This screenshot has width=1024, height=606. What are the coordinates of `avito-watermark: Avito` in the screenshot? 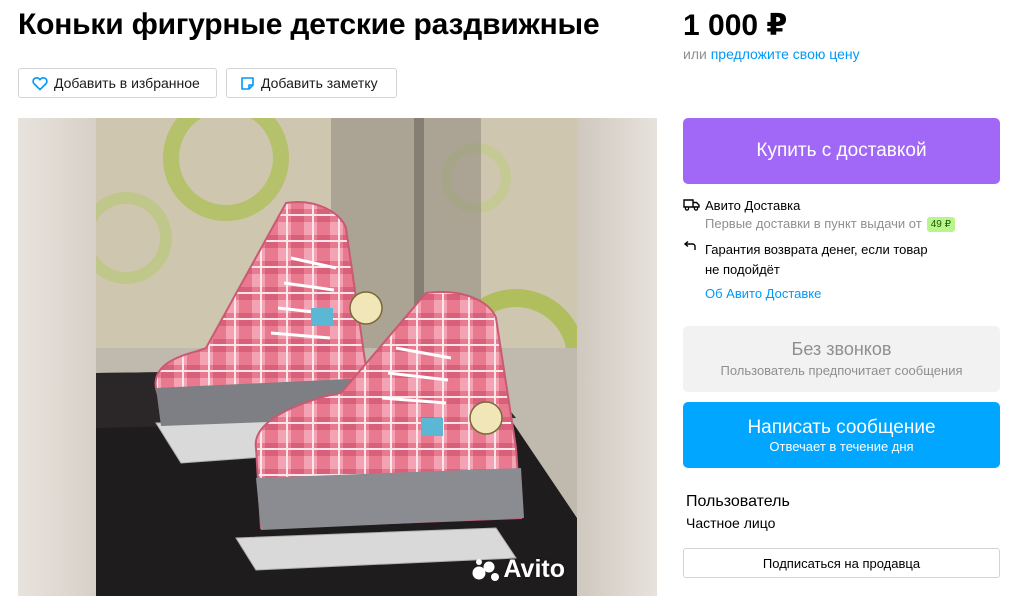 It's located at (518, 569).